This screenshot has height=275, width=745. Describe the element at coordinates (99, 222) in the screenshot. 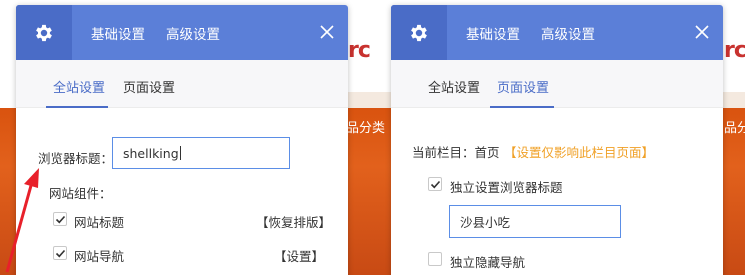

I see `site-title-label: 网站标题` at that location.